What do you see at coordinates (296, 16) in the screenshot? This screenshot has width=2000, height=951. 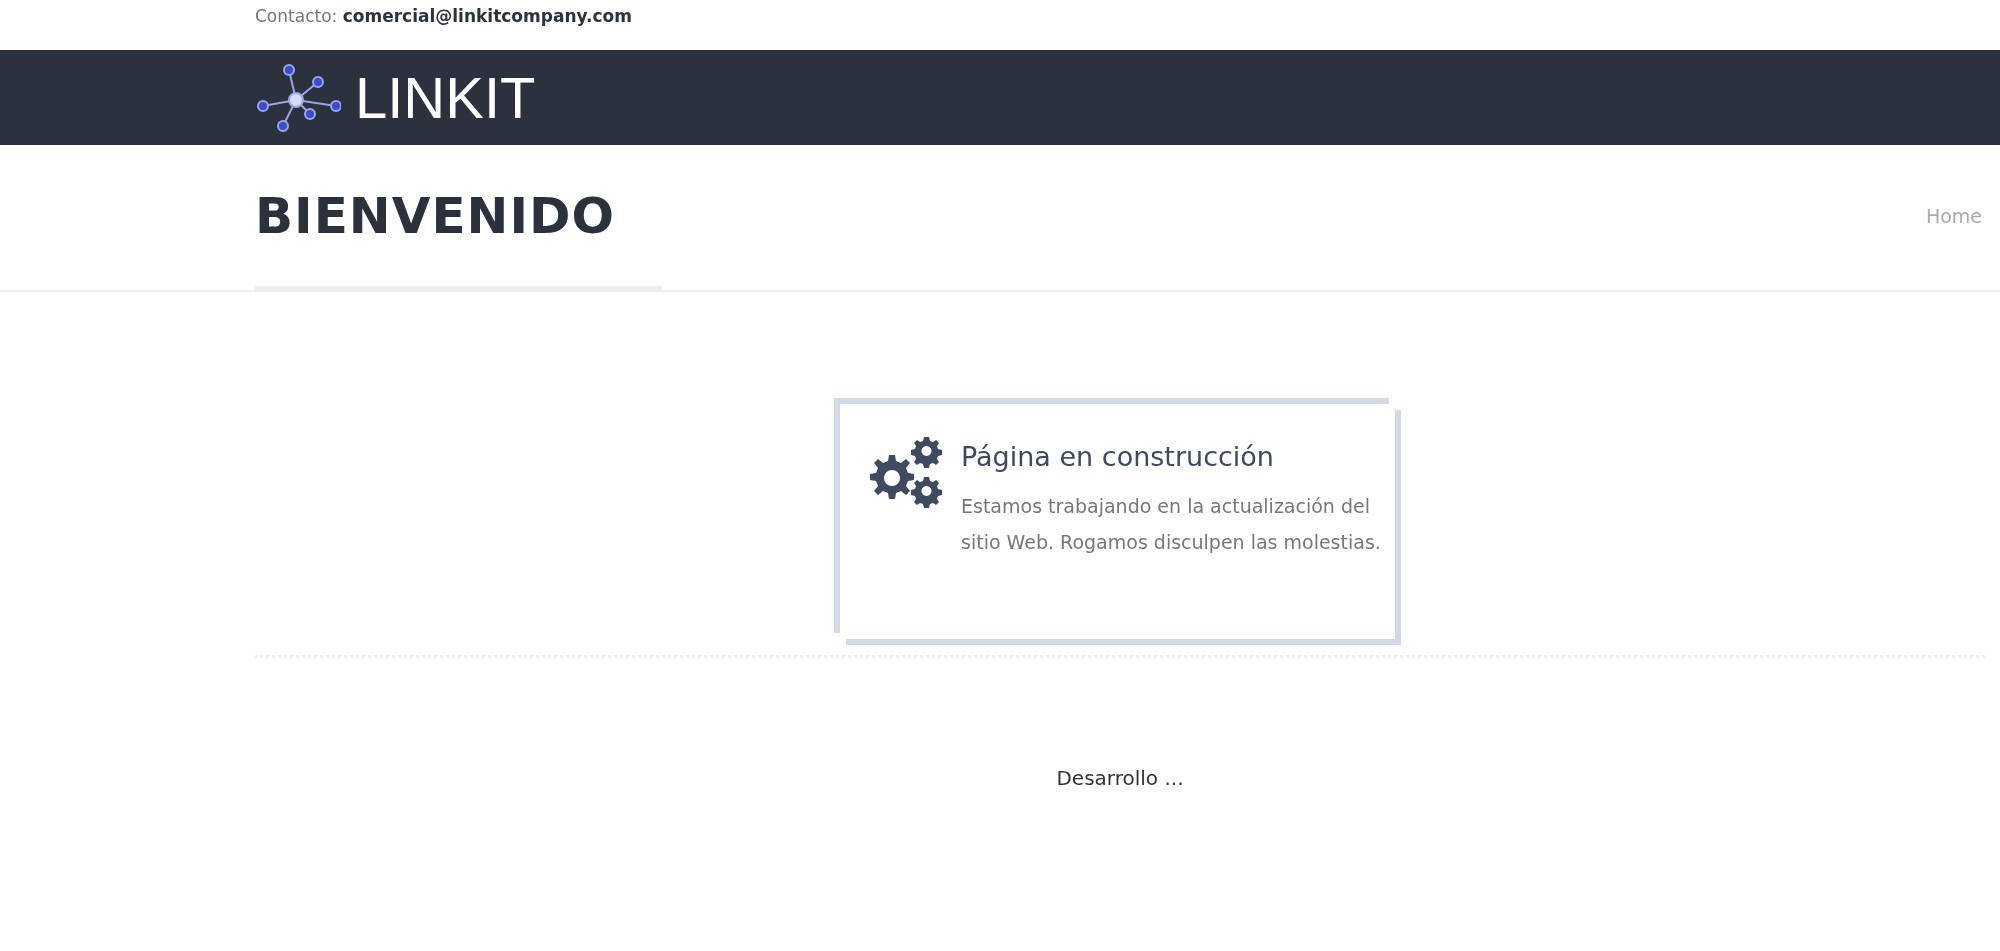 I see `contact-label: Contacto:` at bounding box center [296, 16].